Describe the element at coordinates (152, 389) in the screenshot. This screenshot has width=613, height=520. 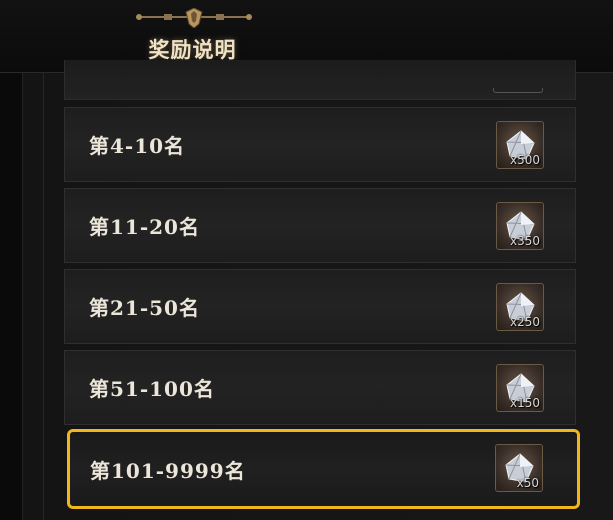
I see `rank-label: 第51-100名` at that location.